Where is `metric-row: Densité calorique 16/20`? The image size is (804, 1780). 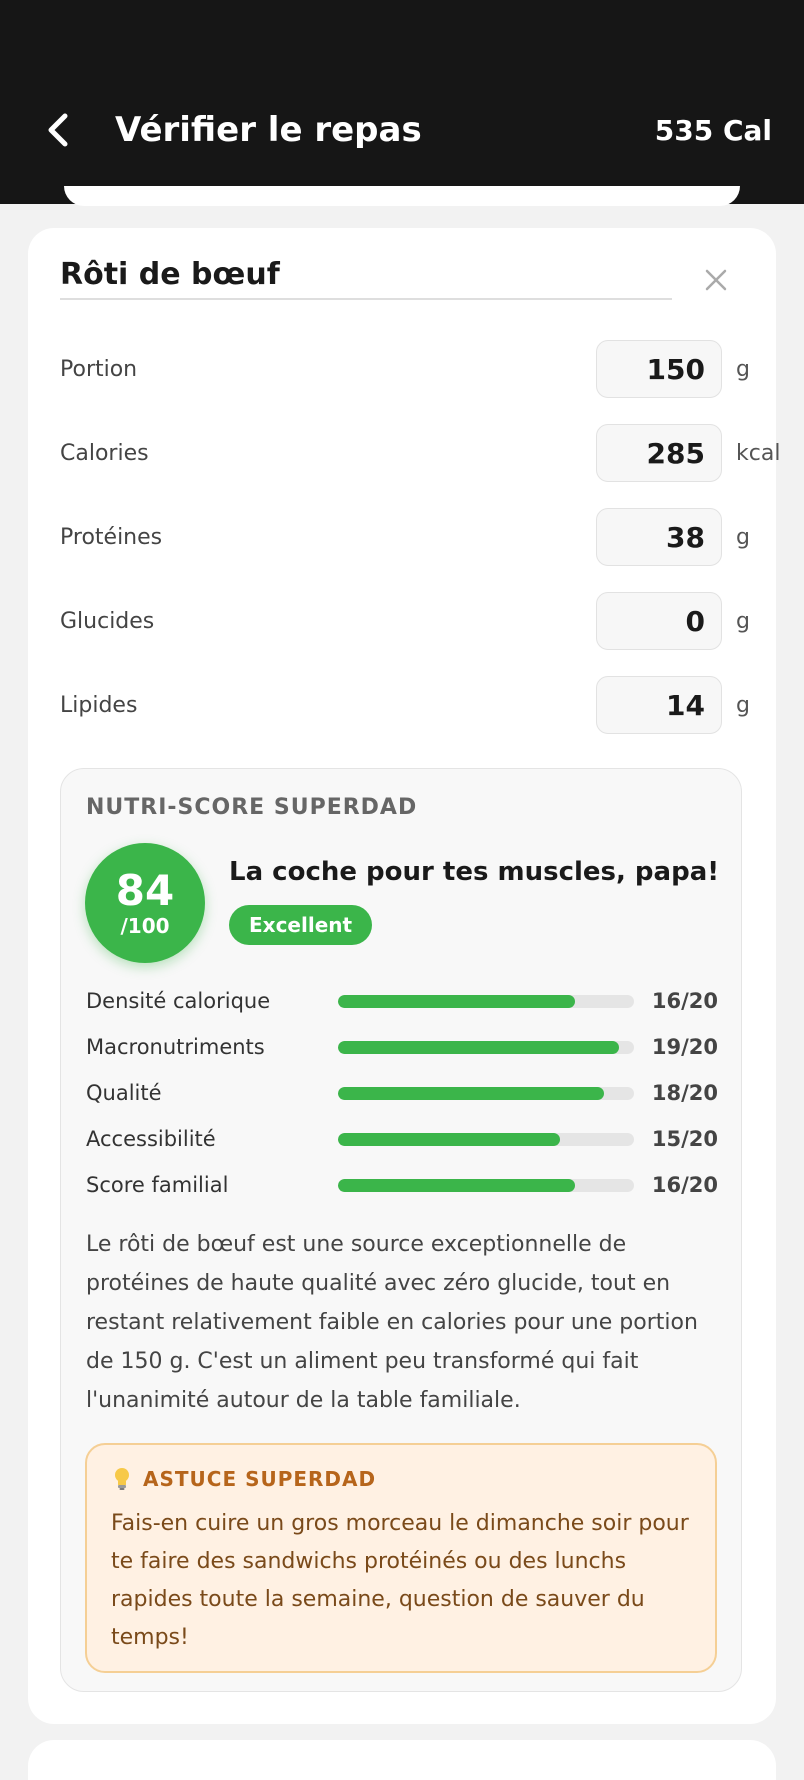
metric-row: Densité calorique 16/20 is located at coordinates (402, 1001).